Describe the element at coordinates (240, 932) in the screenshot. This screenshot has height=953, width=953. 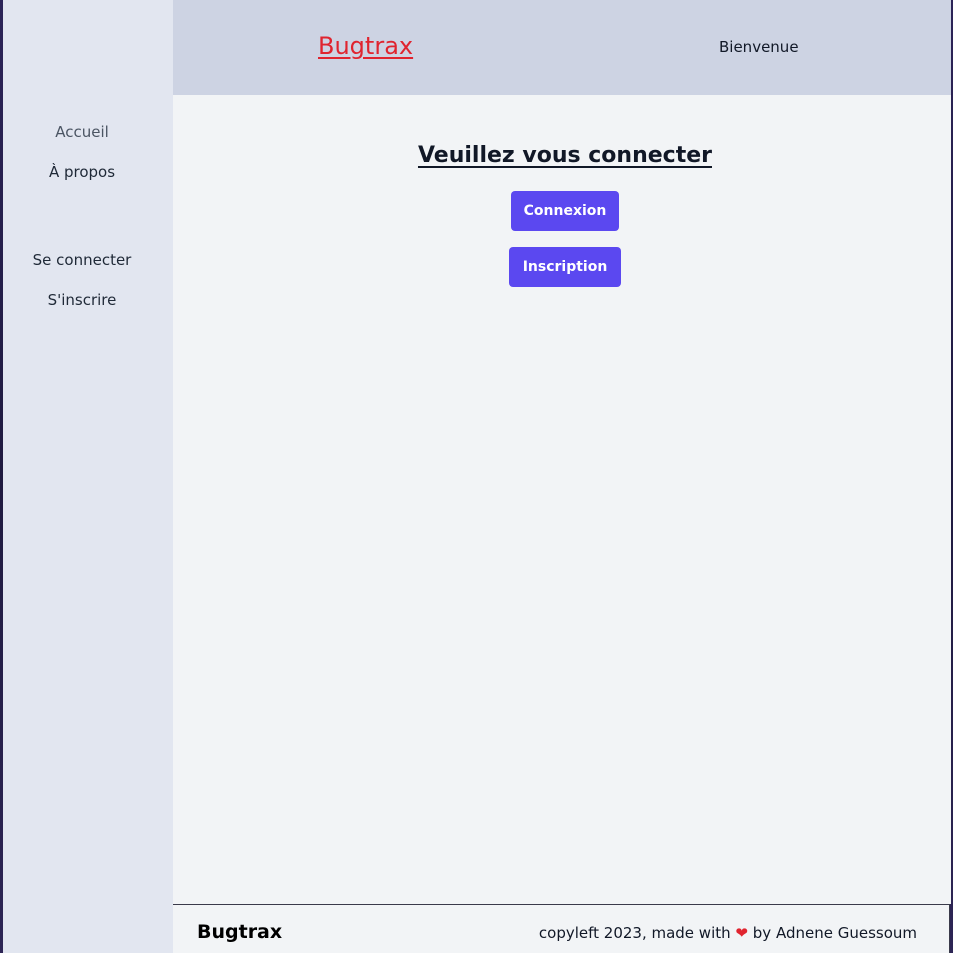
I see `footer-brand: Bugtrax` at that location.